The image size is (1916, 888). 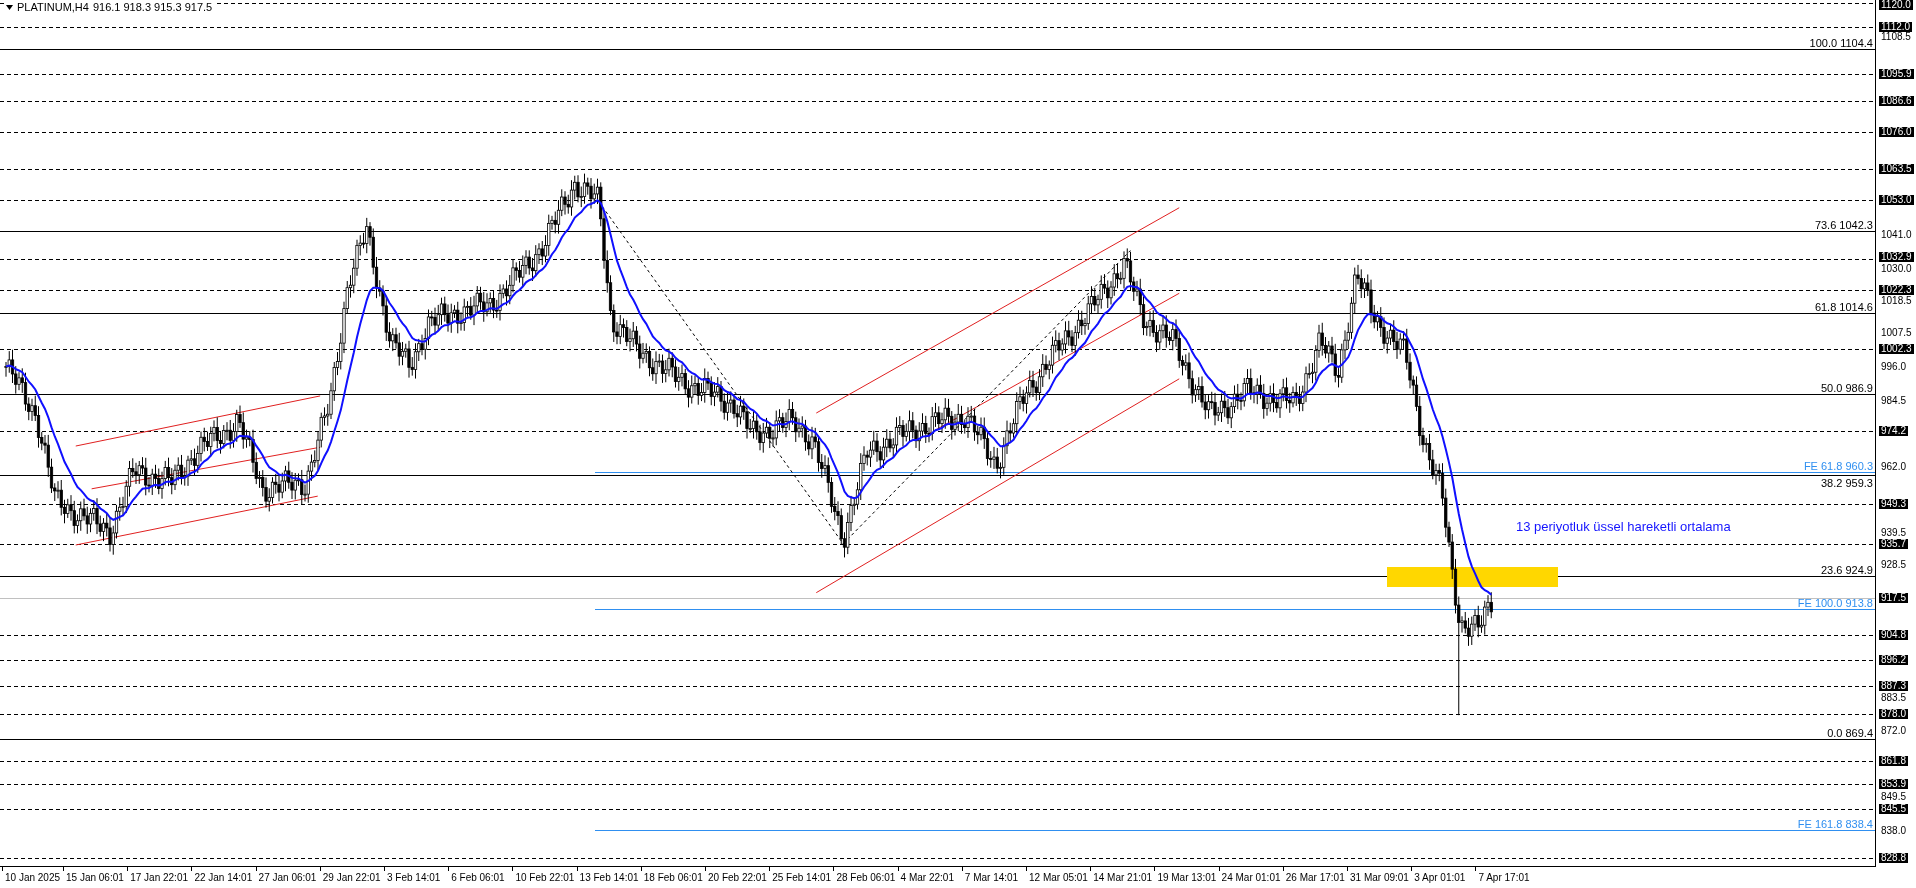 What do you see at coordinates (609, 877) in the screenshot?
I see `time-axis-label: 13 Feb 14:01` at bounding box center [609, 877].